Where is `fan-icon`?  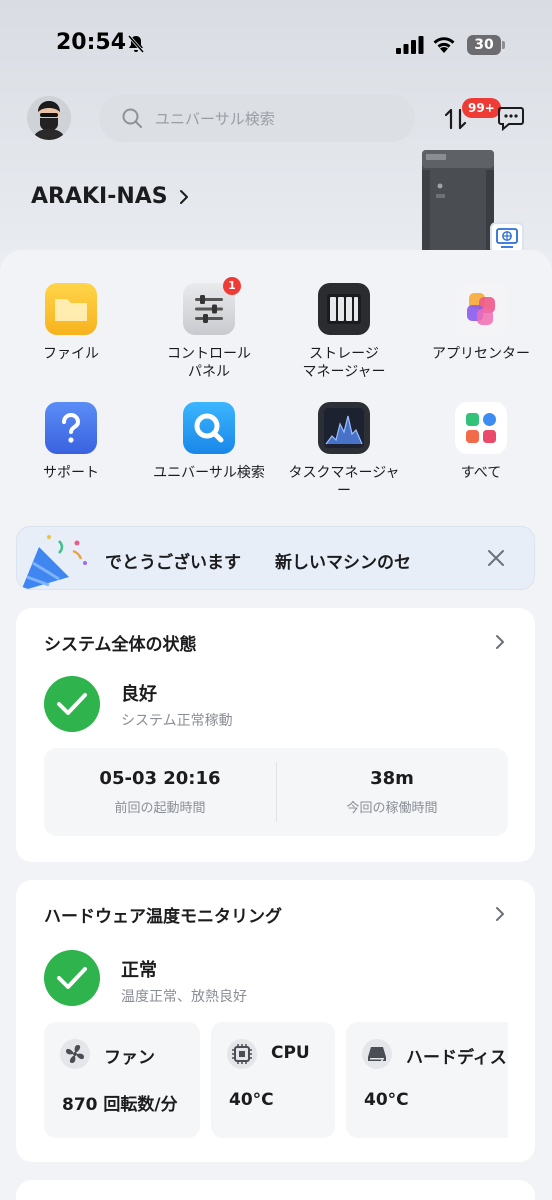
fan-icon is located at coordinates (75, 1054).